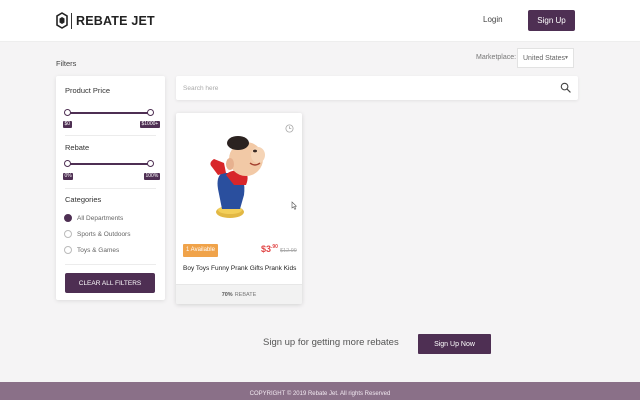  What do you see at coordinates (240, 268) in the screenshot?
I see `product-title: Boy Toys Funny Prank Gifts Prank Kids` at bounding box center [240, 268].